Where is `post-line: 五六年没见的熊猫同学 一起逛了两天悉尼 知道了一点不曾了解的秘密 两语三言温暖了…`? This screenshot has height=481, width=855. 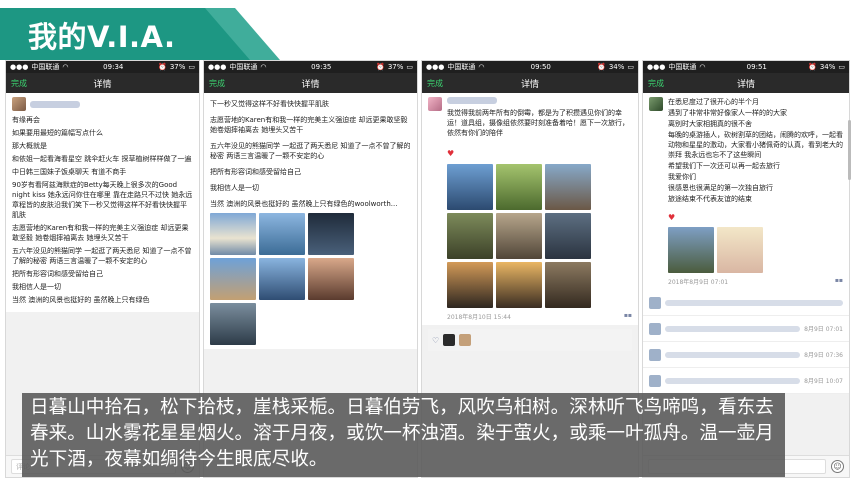 post-line: 五六年没见的熊猫同学 一起逛了两天悉尼 知道了一点不曾了解的秘密 两语三言温暖了… is located at coordinates (310, 151).